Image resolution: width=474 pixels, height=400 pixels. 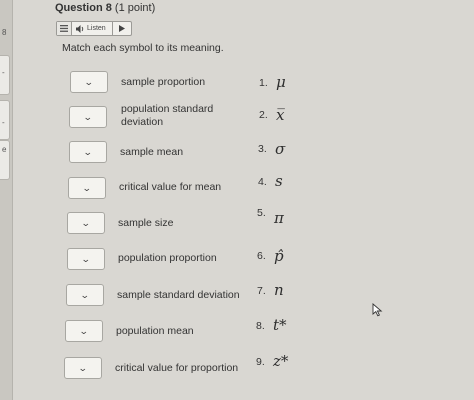 What do you see at coordinates (152, 152) in the screenshot?
I see `meaning-label-3: sample mean` at bounding box center [152, 152].